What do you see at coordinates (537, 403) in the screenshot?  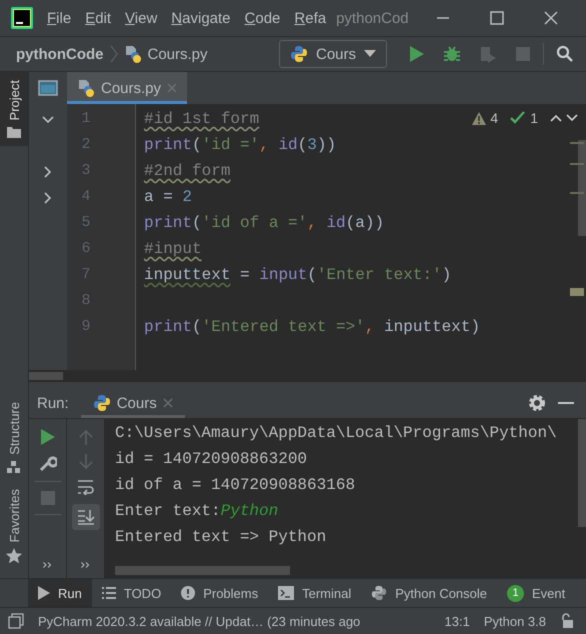 I see `settings-icon` at bounding box center [537, 403].